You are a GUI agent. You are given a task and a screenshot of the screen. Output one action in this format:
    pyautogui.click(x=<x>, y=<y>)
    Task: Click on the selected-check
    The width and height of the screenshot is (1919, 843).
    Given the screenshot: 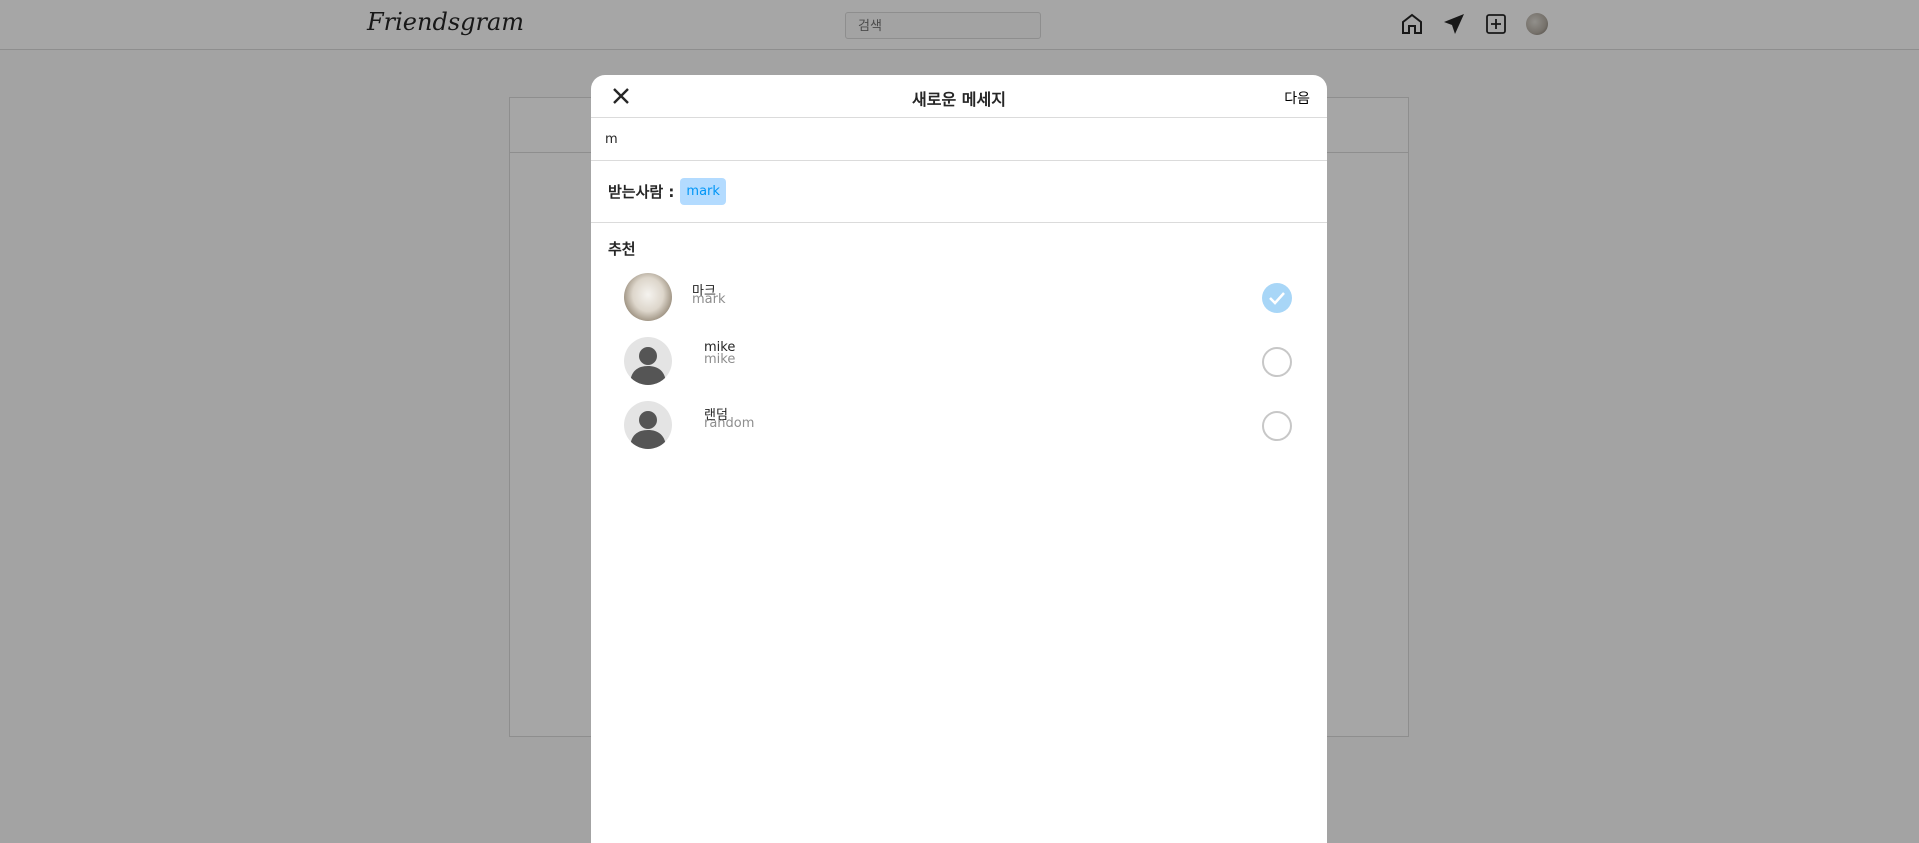 What is the action you would take?
    pyautogui.click(x=1277, y=298)
    